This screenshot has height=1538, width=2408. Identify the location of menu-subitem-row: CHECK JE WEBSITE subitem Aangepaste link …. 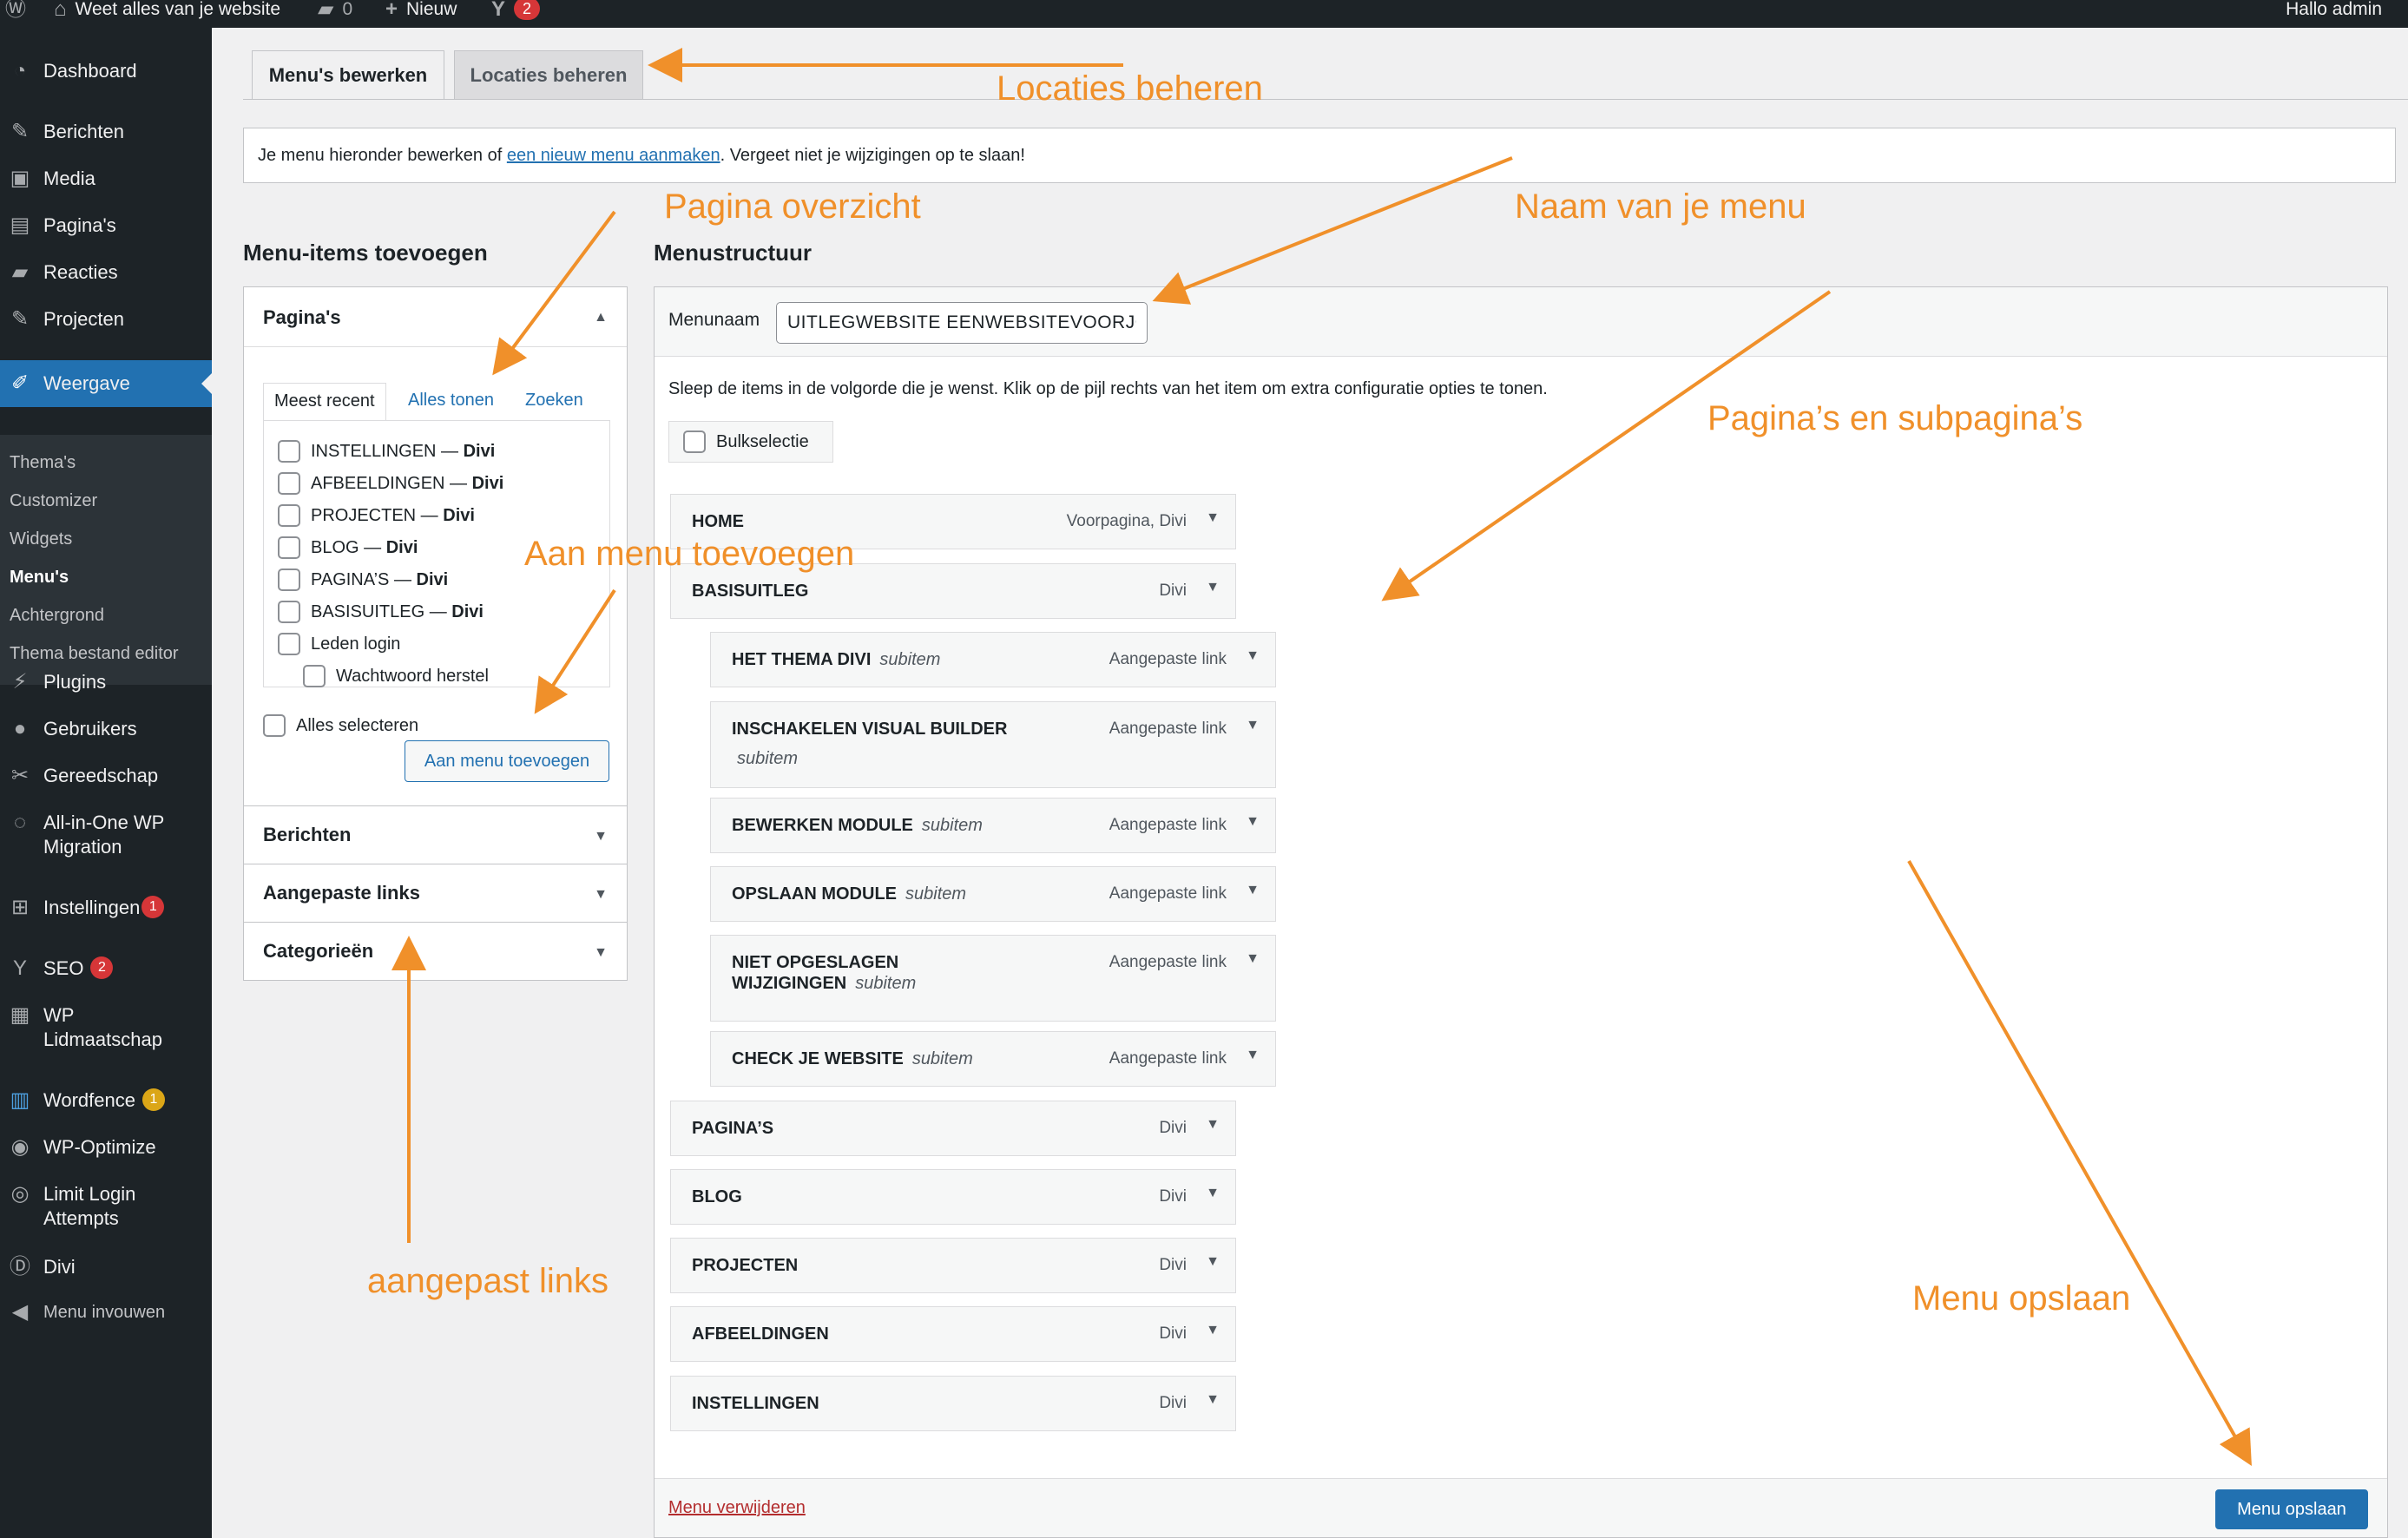
(993, 1059).